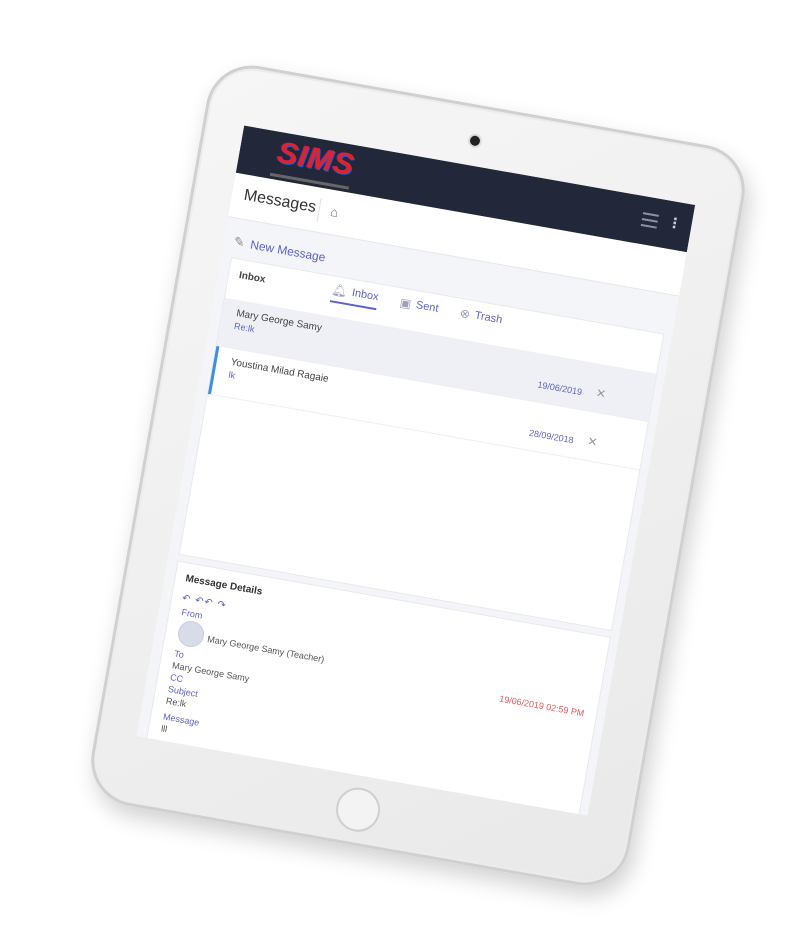  Describe the element at coordinates (649, 220) in the screenshot. I see `menu-icon` at that location.